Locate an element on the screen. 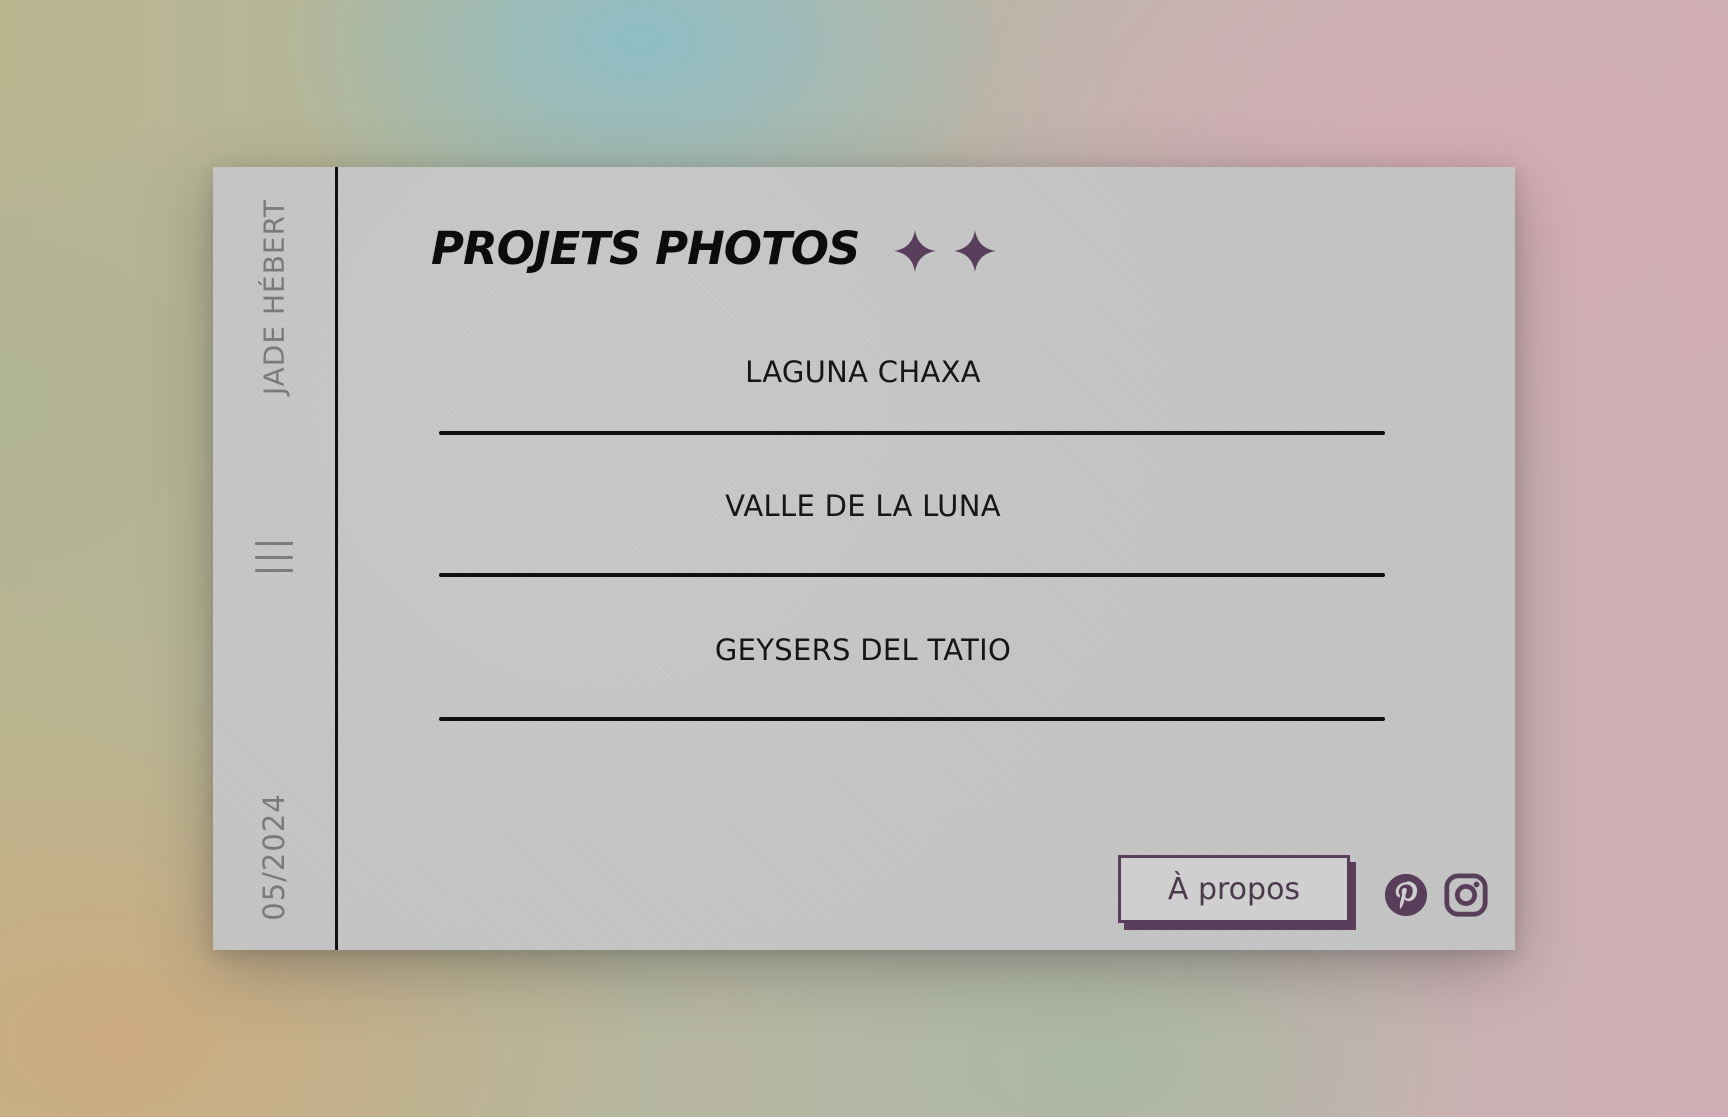 Image resolution: width=1728 pixels, height=1117 pixels. about-button: À propos is located at coordinates (1234, 889).